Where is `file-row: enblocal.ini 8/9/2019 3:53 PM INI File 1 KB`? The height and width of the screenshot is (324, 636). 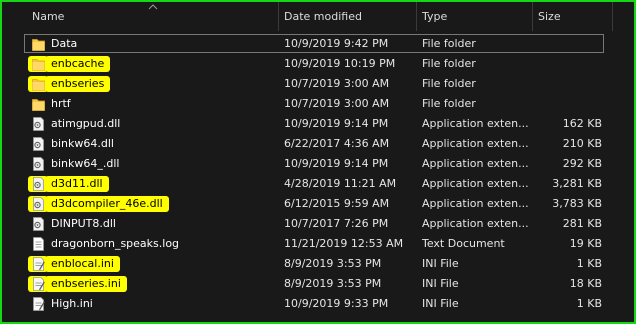 file-row: enblocal.ini 8/9/2019 3:53 PM INI File 1 KB is located at coordinates (318, 264).